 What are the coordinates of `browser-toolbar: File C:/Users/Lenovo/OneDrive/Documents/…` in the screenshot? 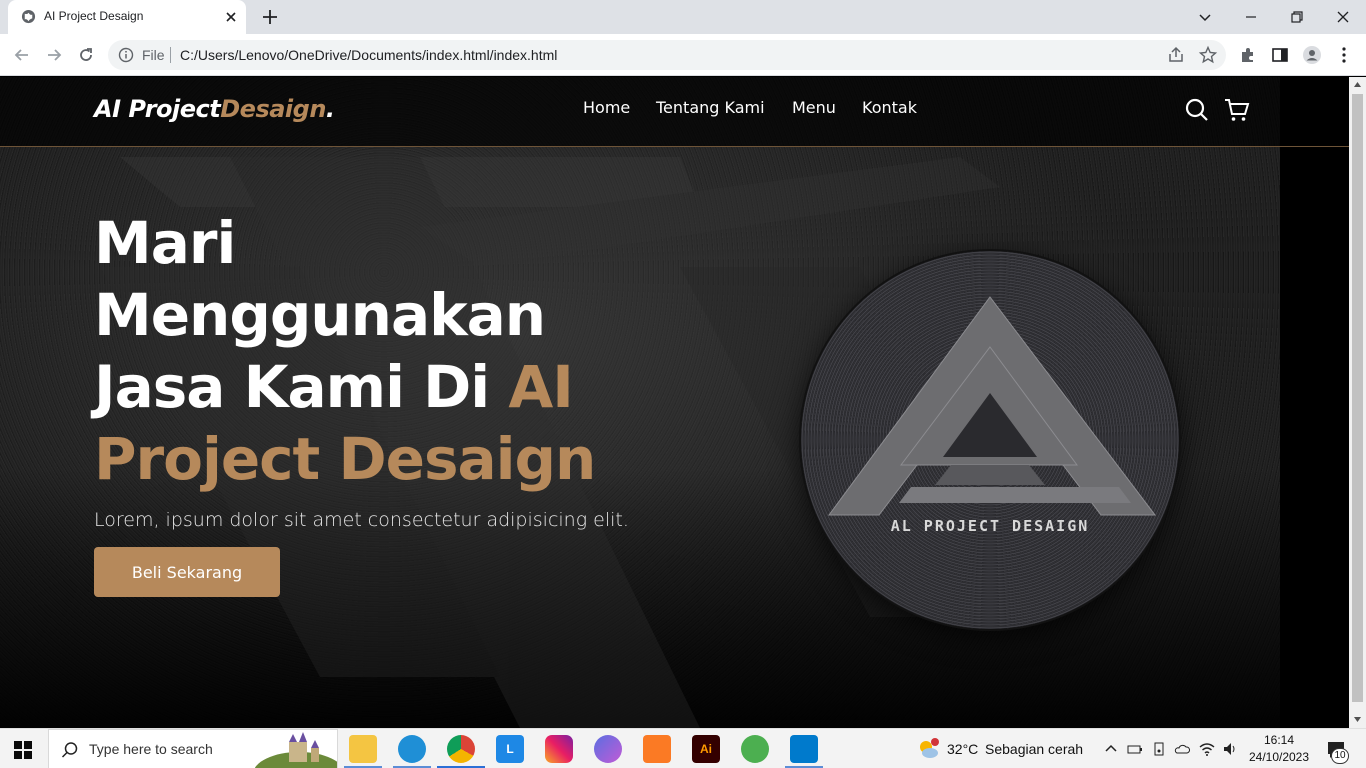 It's located at (683, 55).